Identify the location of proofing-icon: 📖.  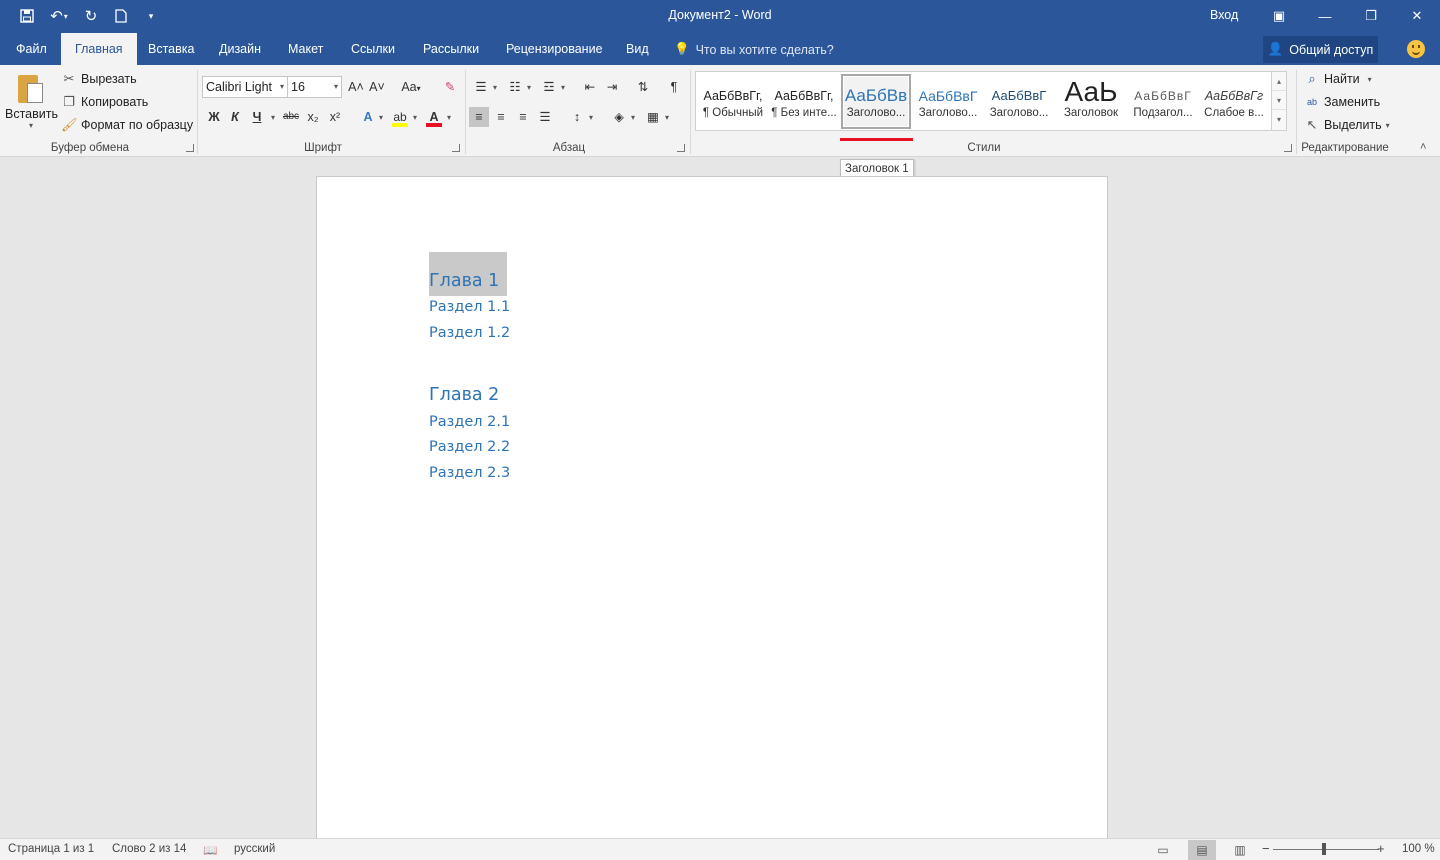
(210, 850).